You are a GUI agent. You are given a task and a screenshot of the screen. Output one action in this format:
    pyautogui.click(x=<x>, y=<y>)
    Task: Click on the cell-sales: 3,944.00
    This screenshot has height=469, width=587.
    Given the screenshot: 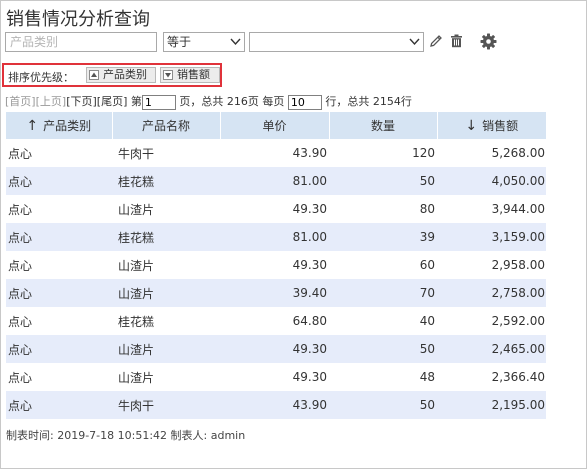 What is the action you would take?
    pyautogui.click(x=491, y=209)
    